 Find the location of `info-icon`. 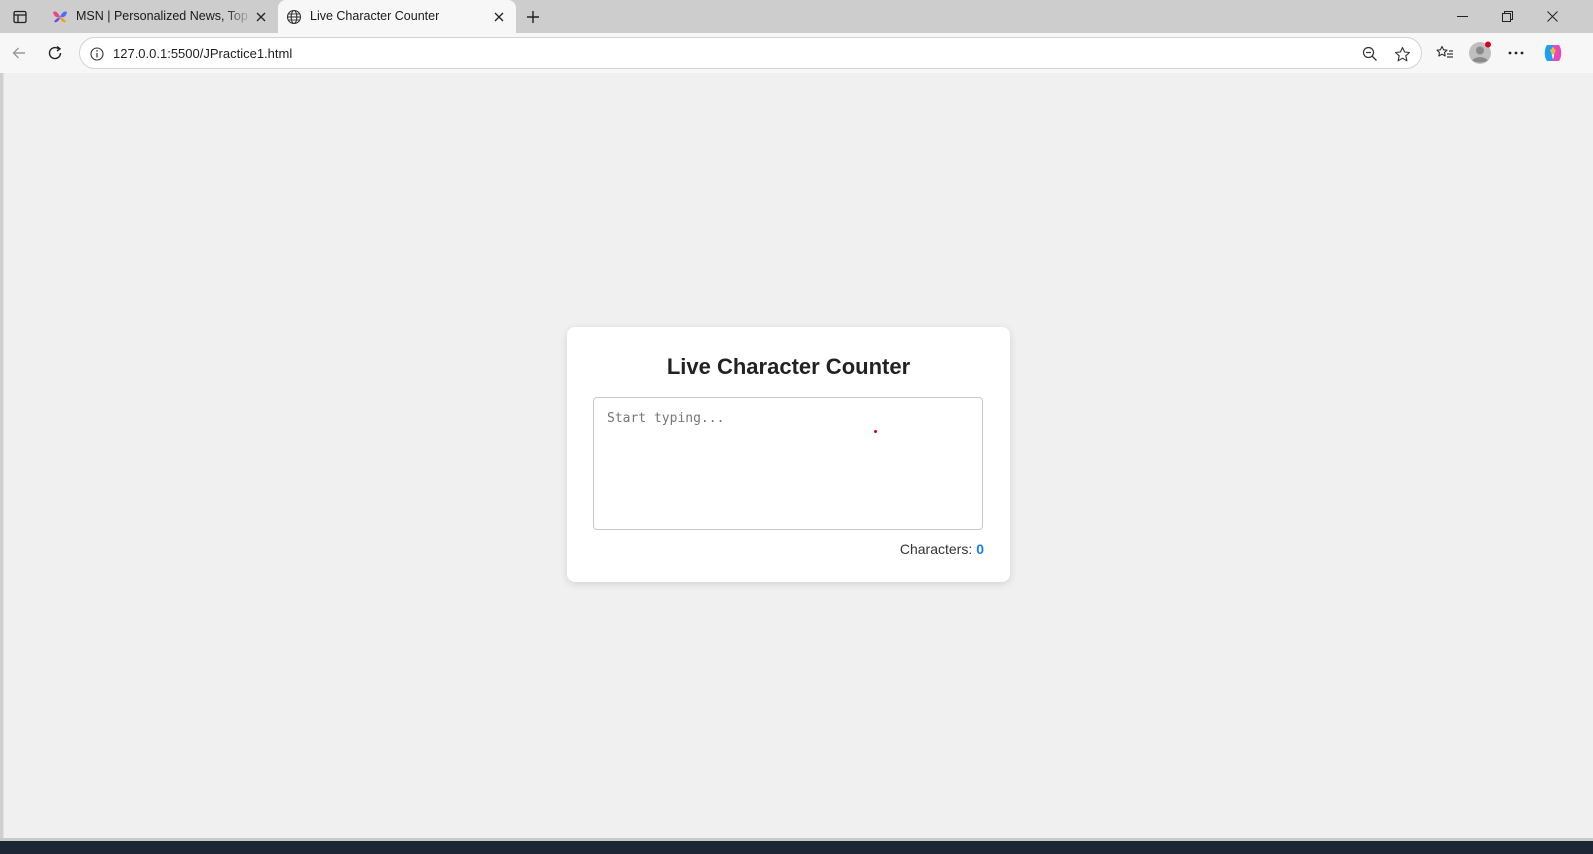

info-icon is located at coordinates (97, 54).